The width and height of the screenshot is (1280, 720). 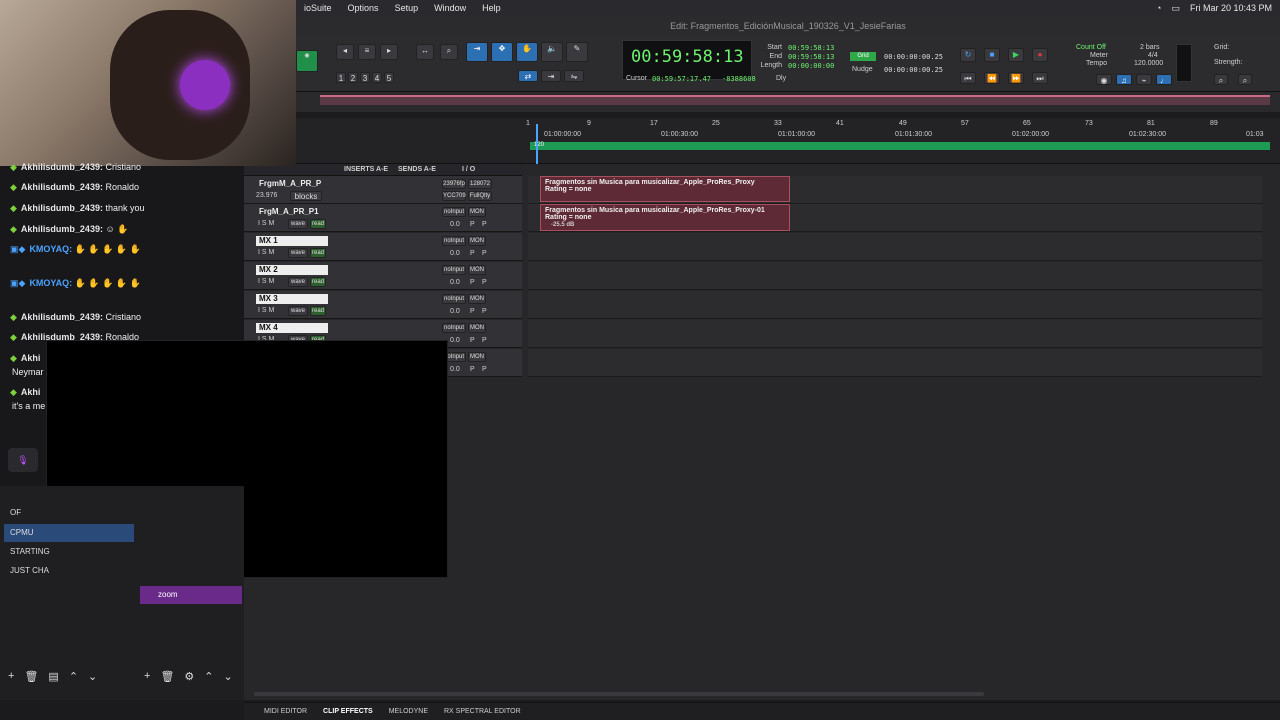 What do you see at coordinates (367, 52) in the screenshot?
I see `zoom-audio-button: ≡` at bounding box center [367, 52].